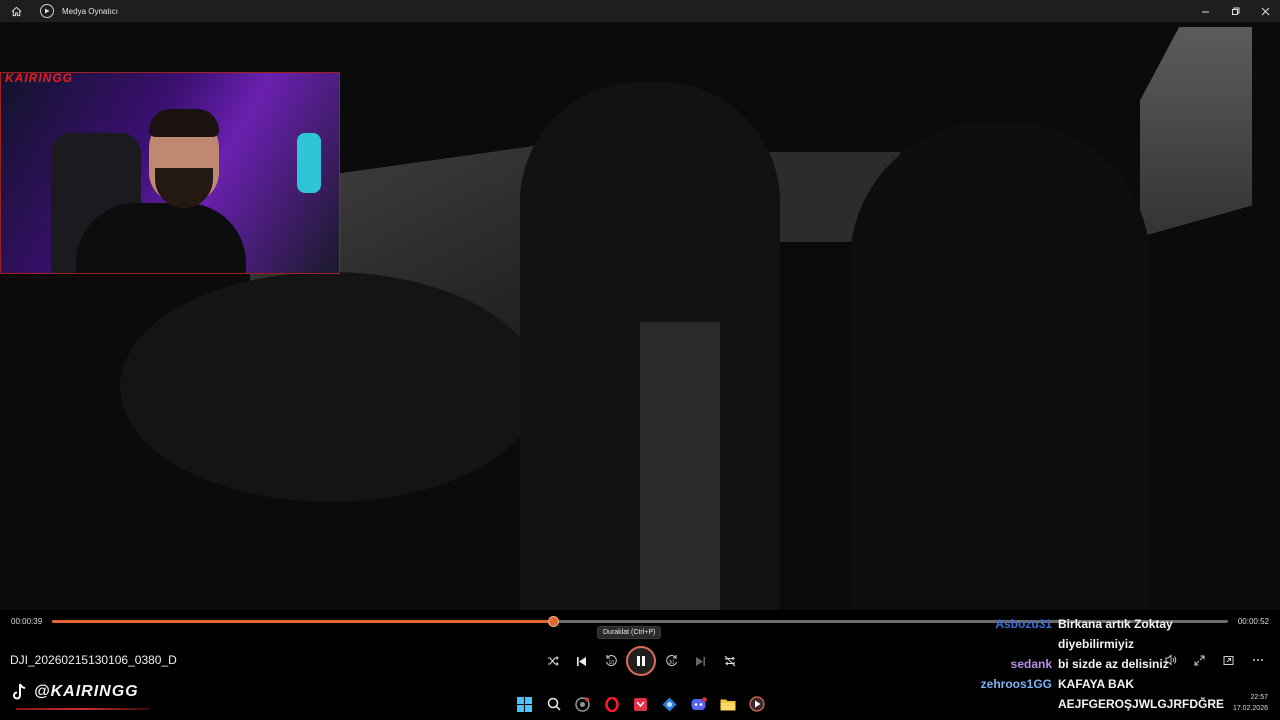  I want to click on streamer-body, so click(161, 238).